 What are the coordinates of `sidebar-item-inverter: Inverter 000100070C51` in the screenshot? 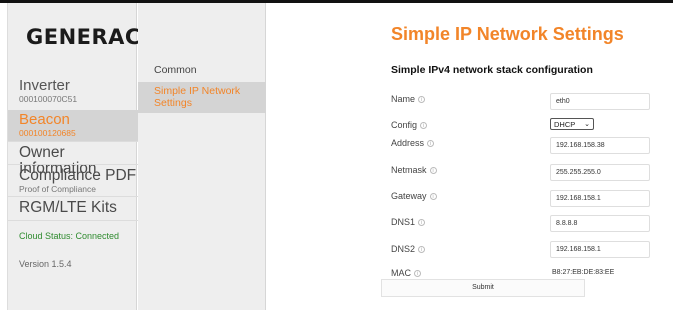 It's located at (73, 93).